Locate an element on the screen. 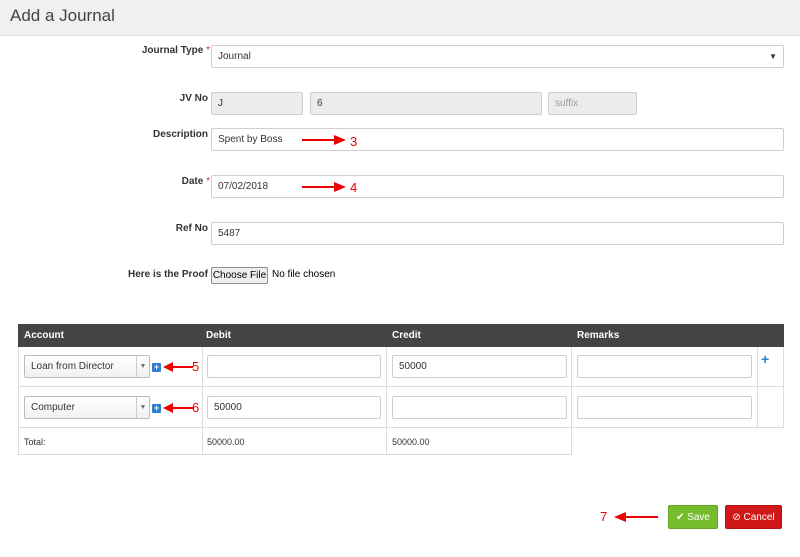 The width and height of the screenshot is (800, 557). description-label: Description is located at coordinates (180, 134).